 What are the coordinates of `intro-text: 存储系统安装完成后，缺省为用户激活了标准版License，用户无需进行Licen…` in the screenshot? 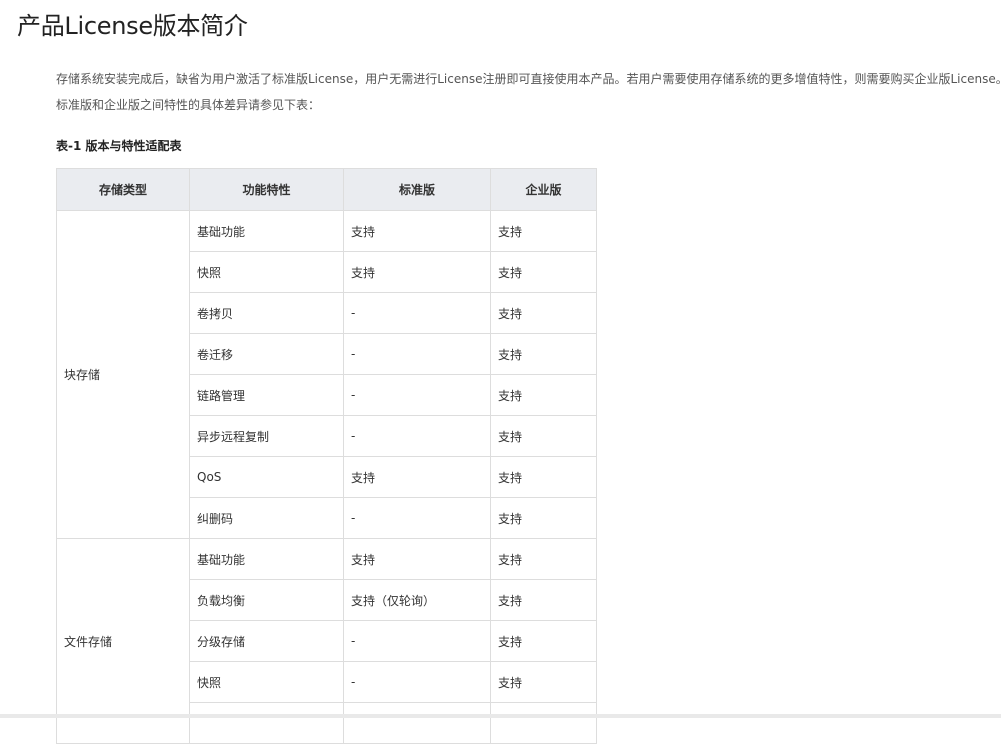 It's located at (528, 92).